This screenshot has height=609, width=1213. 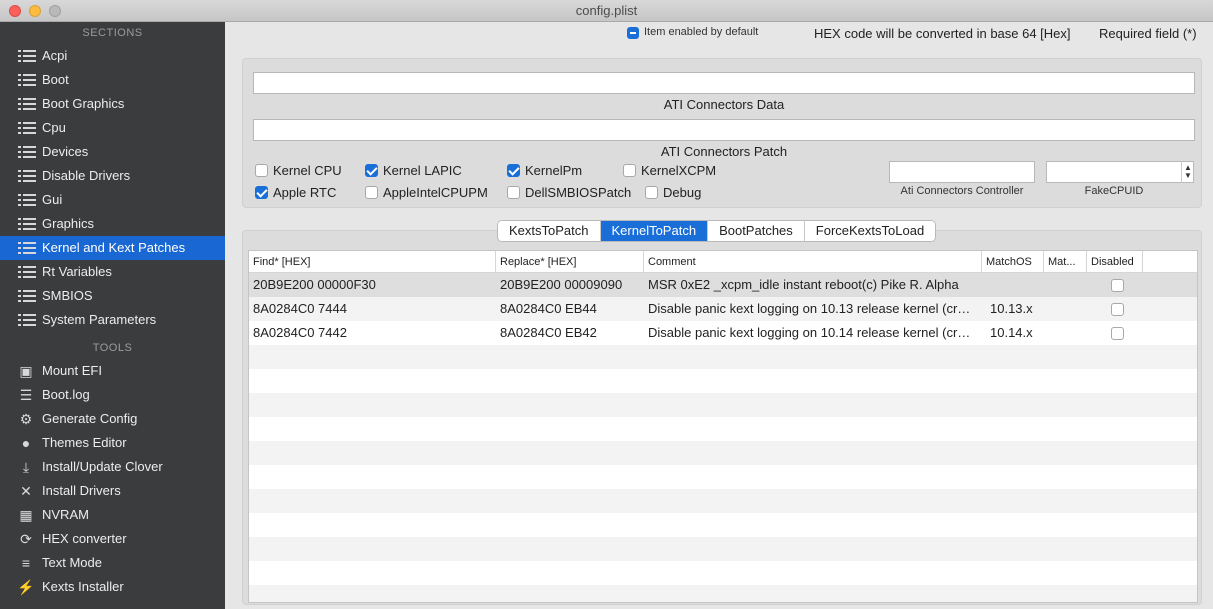 I want to click on sidebar-item-kernel-and-kext-patches: Kernel and Kext Patches, so click(x=112, y=248).